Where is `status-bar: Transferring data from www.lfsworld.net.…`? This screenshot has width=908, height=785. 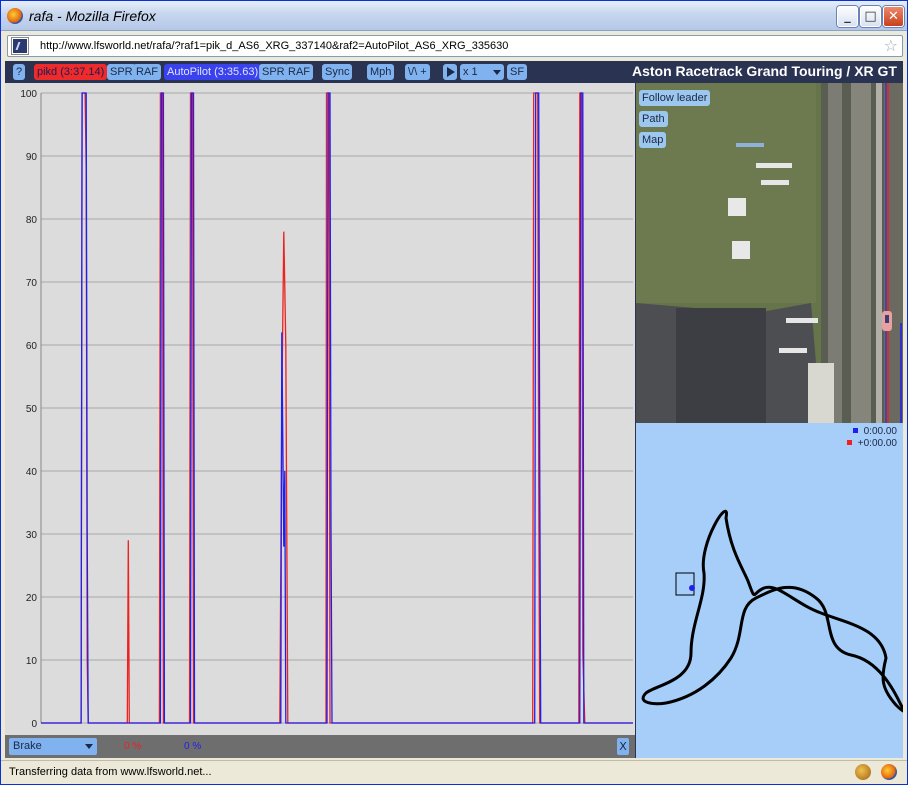 status-bar: Transferring data from www.lfsworld.net.… is located at coordinates (454, 772).